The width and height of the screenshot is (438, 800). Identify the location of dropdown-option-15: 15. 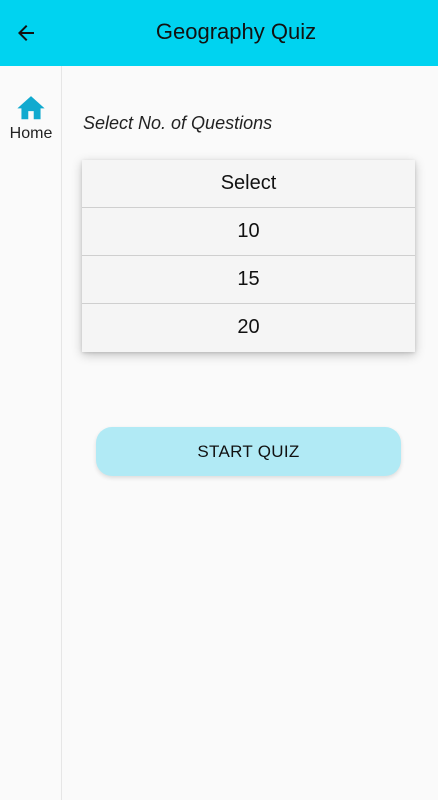
(248, 280).